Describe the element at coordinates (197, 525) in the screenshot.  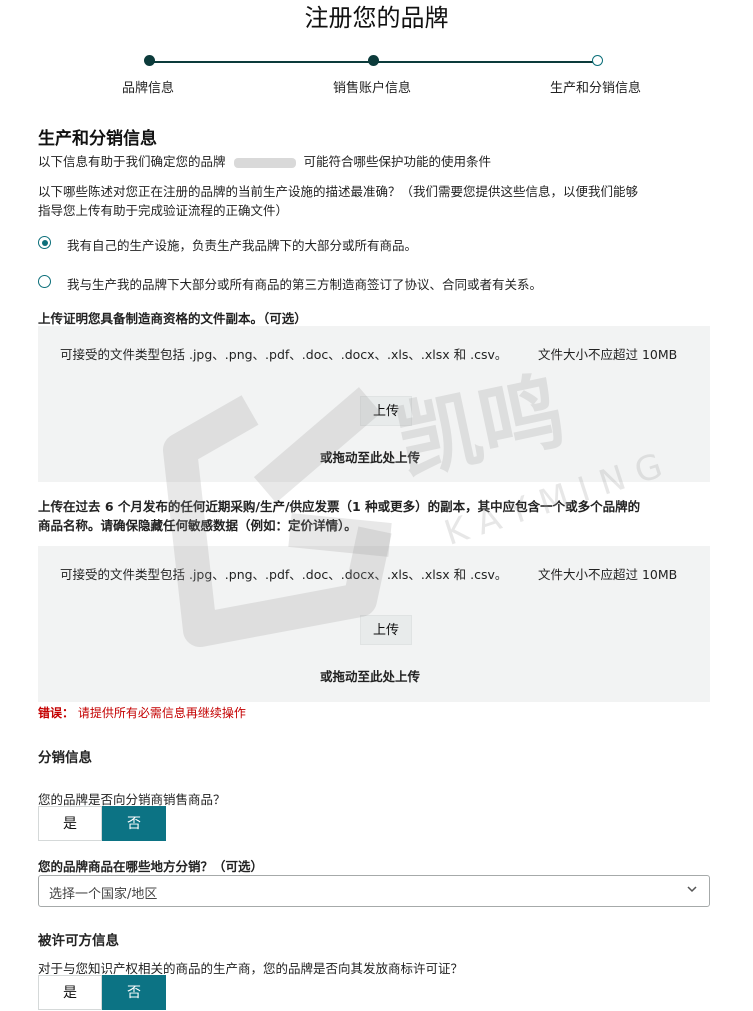
I see `upload2-label-line2: 商品名称。请确保隐藏任何敏感数据（例如：定价详情）。` at that location.